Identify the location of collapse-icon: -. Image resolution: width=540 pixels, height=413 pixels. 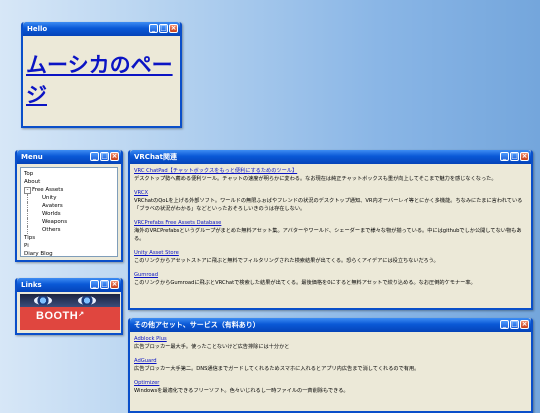
(27, 190).